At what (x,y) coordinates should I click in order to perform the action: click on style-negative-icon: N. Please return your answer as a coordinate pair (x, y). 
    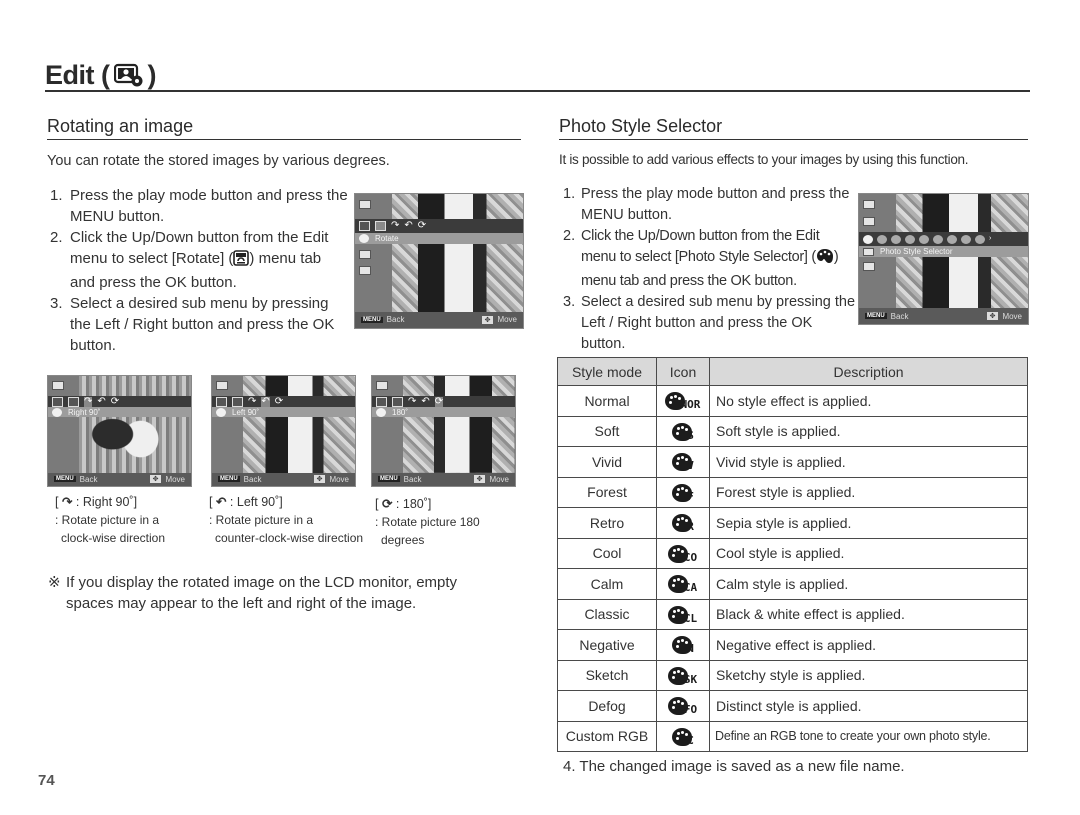
    Looking at the image, I should click on (683, 643).